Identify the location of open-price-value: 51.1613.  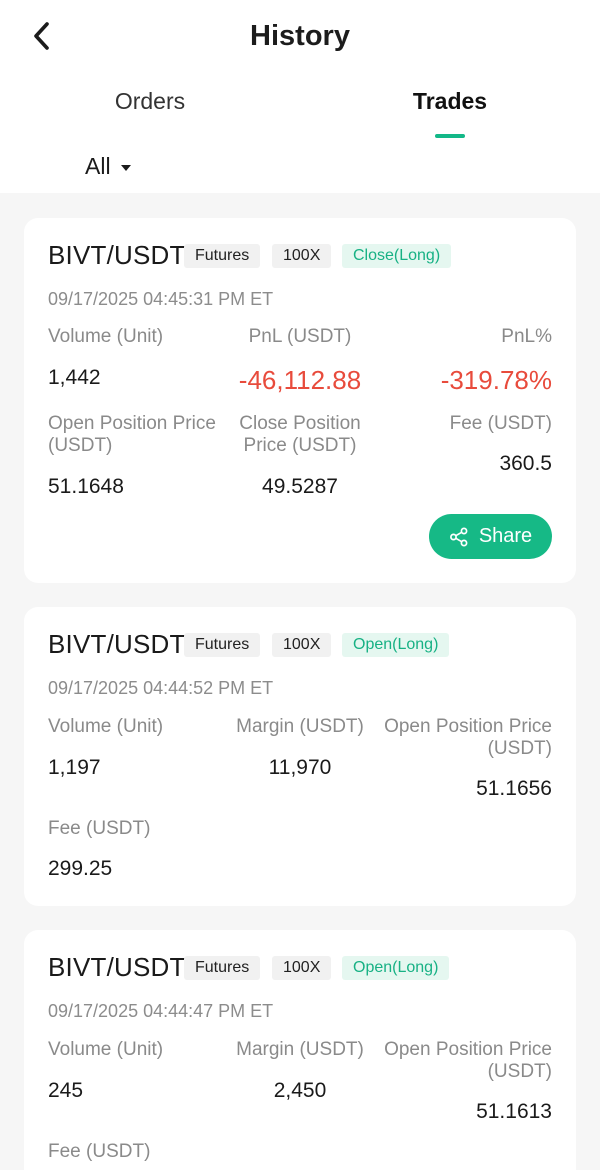
(514, 1111).